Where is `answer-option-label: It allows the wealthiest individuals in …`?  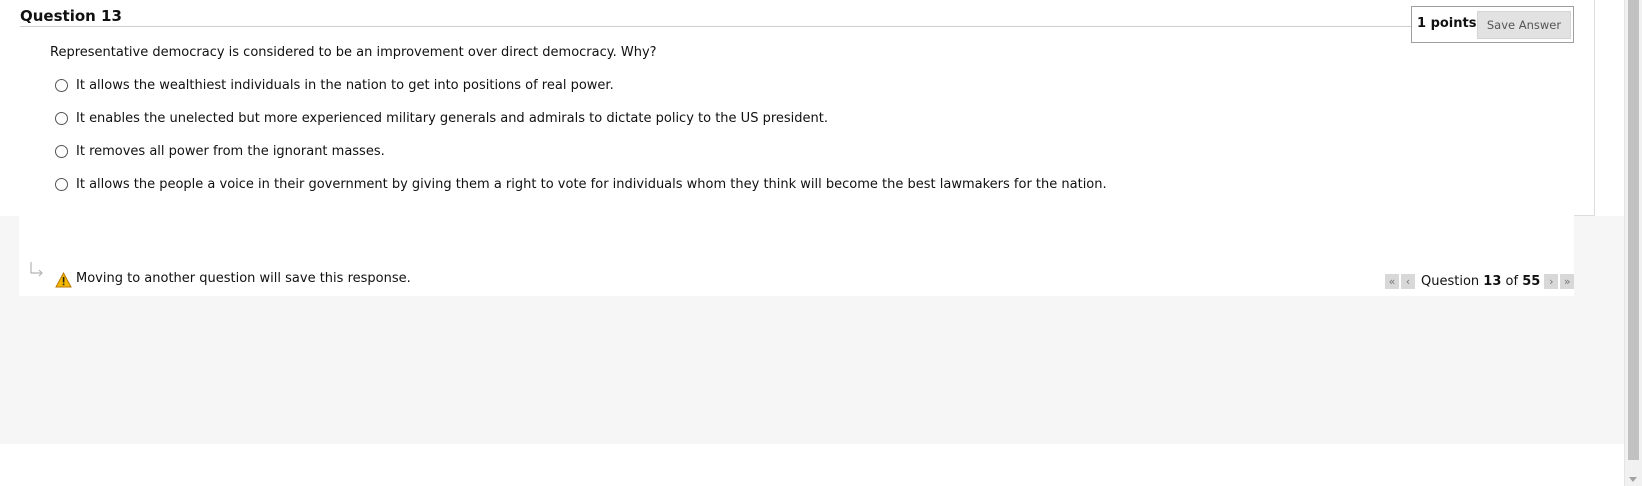 answer-option-label: It allows the wealthiest individuals in … is located at coordinates (345, 85).